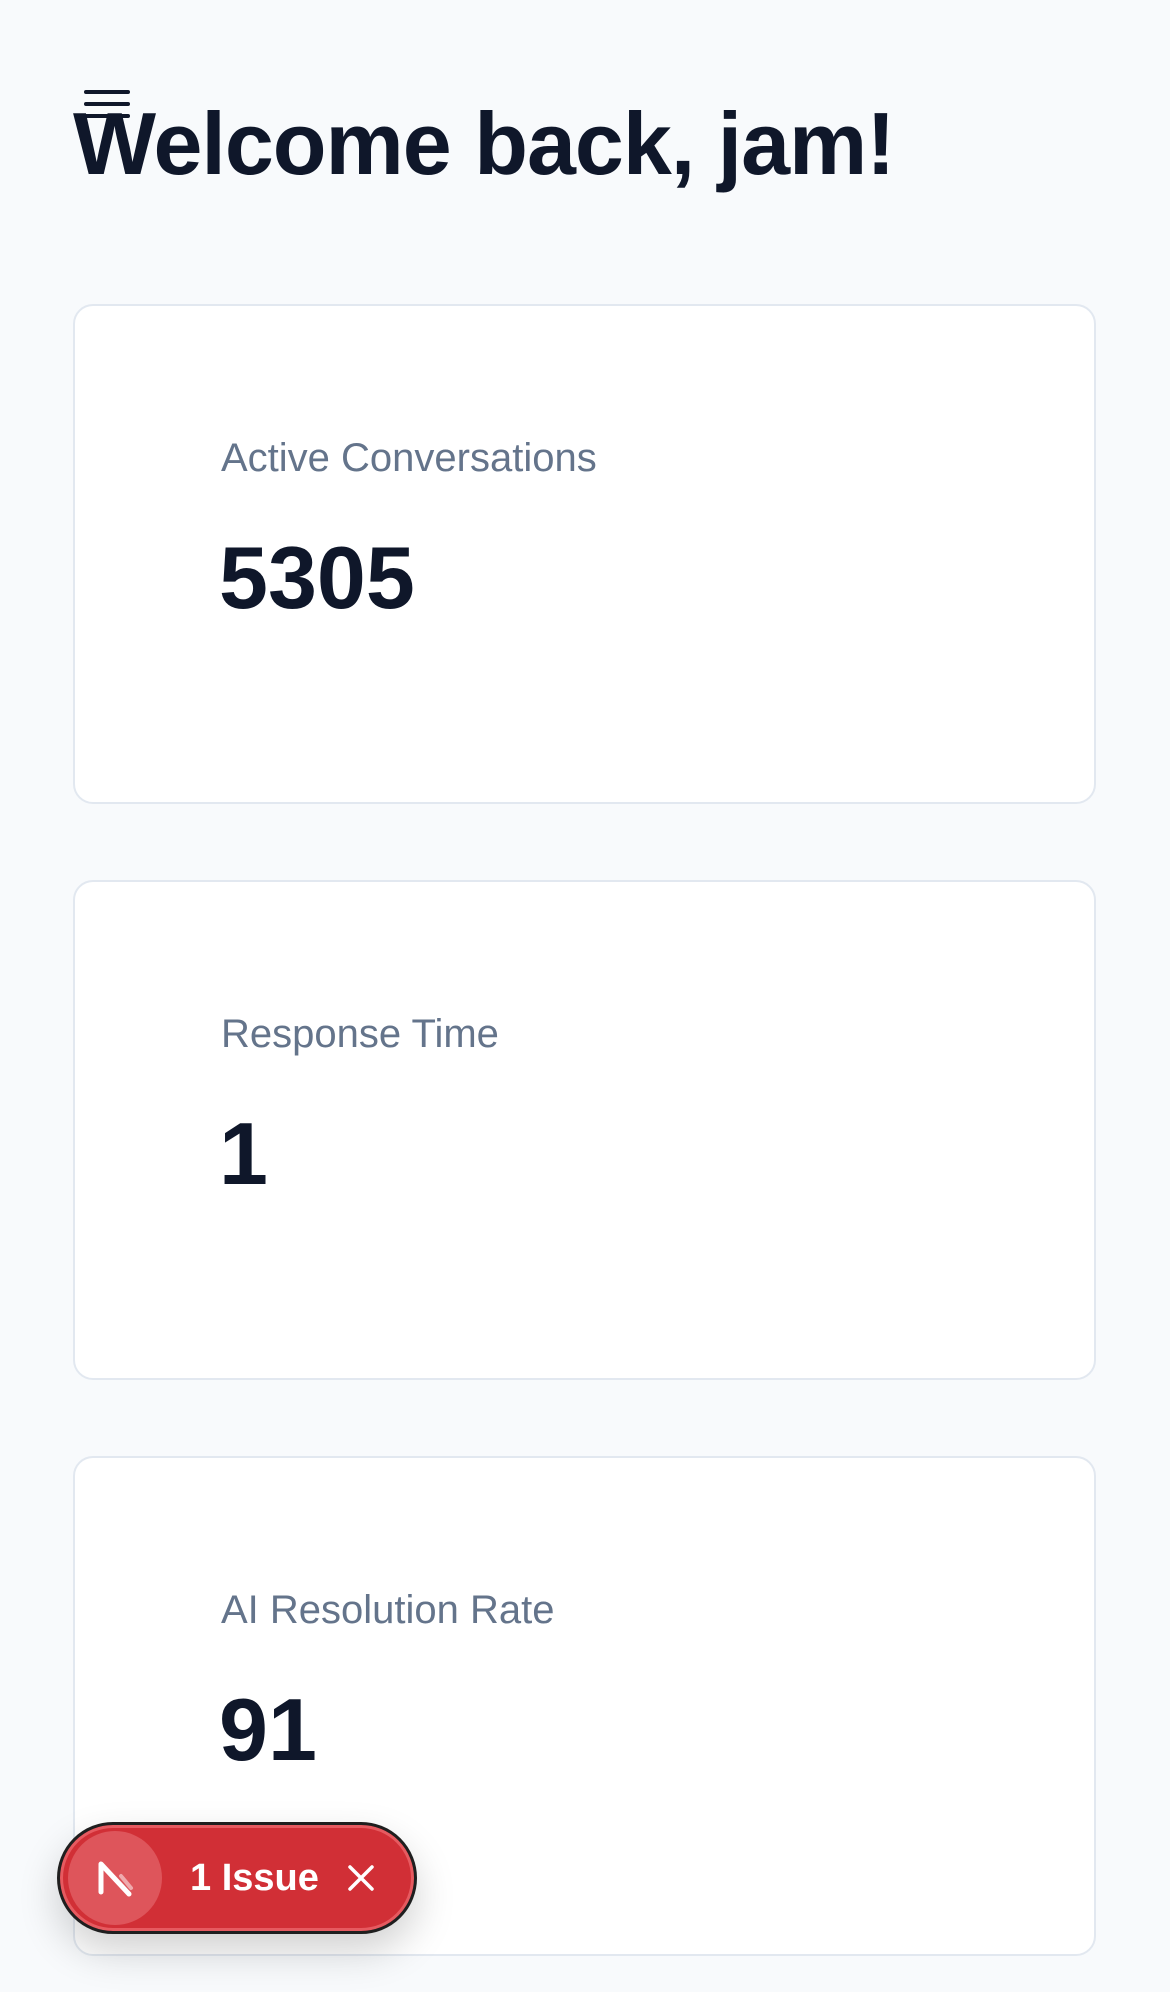 The image size is (1170, 1992). I want to click on issue-badge-button: 1 Issue, so click(237, 1878).